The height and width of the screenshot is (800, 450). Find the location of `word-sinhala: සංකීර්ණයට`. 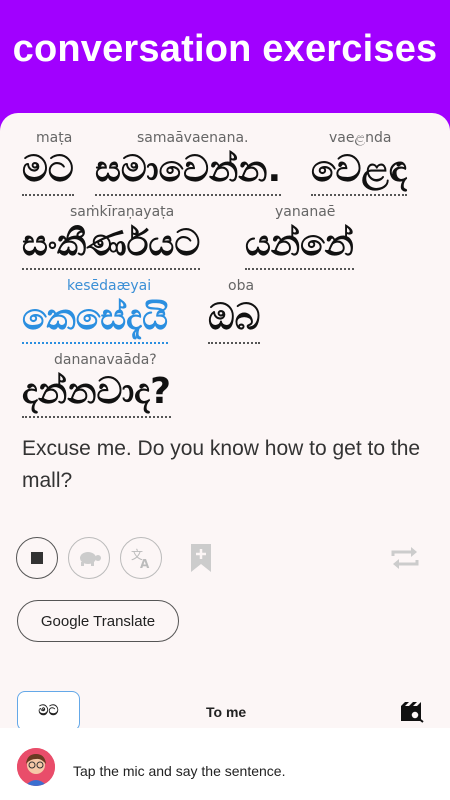

word-sinhala: සංකීර්ණයට is located at coordinates (111, 246).